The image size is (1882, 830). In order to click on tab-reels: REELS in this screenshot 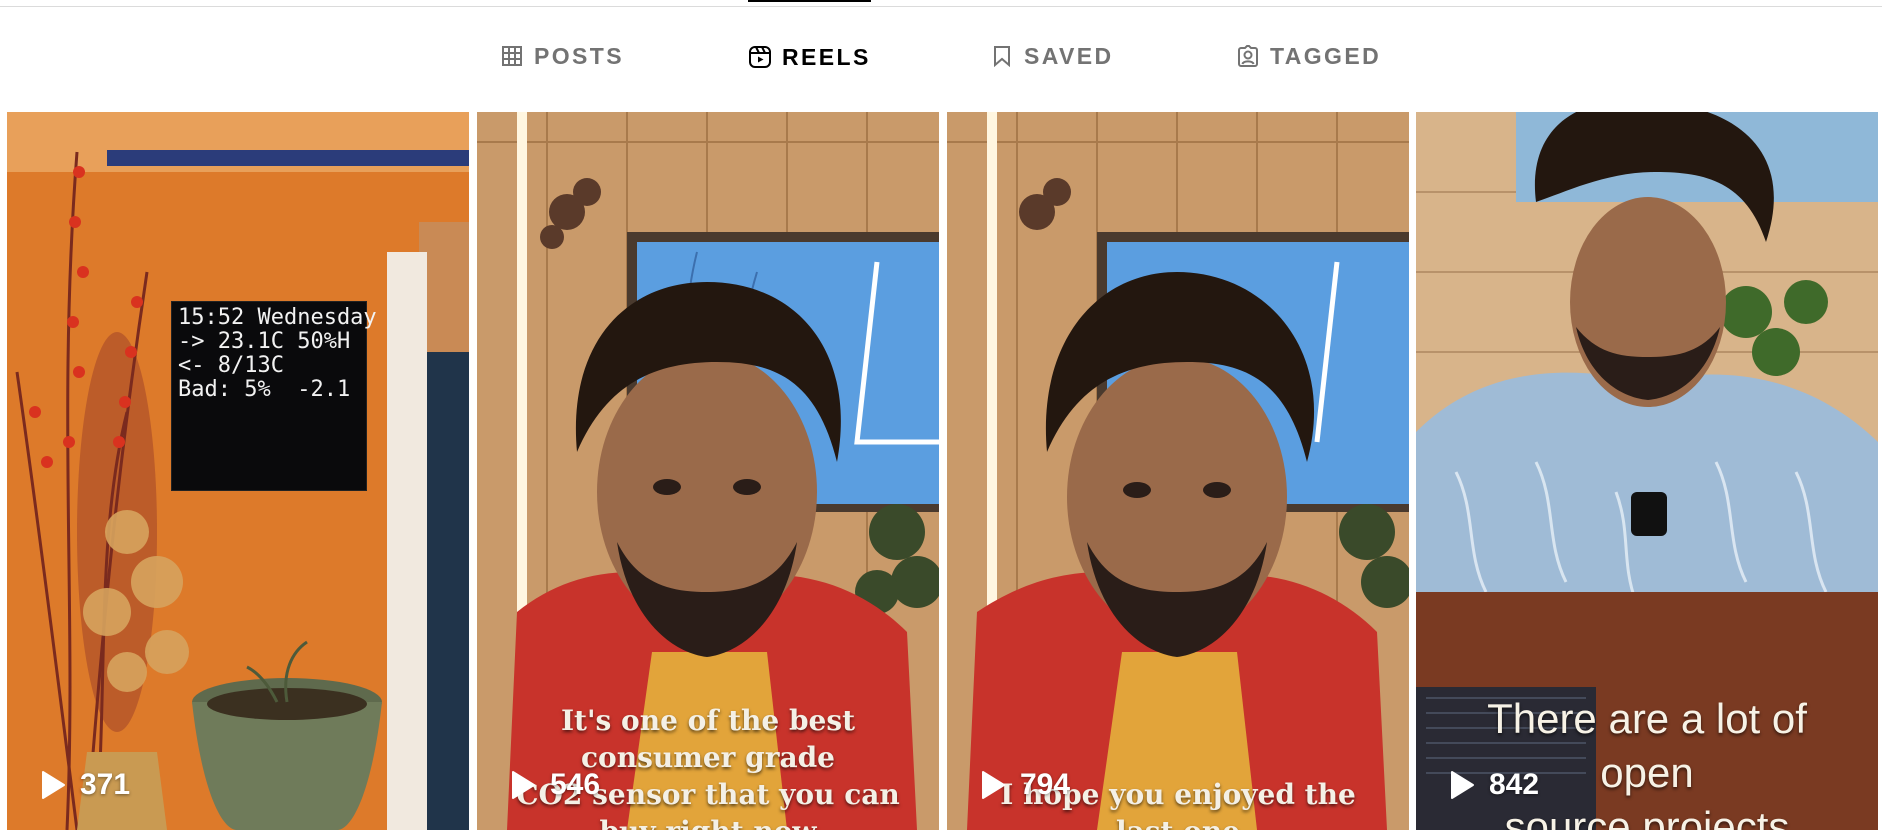, I will do `click(809, 56)`.